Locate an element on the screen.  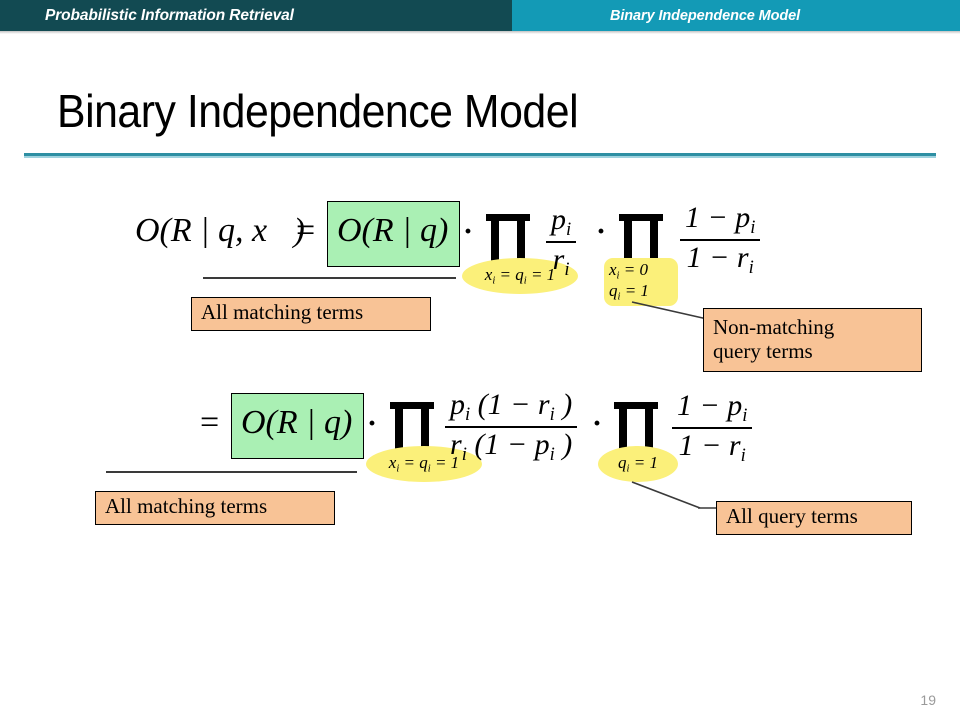
fraction-denominator: ri is located at coordinates (561, 261).